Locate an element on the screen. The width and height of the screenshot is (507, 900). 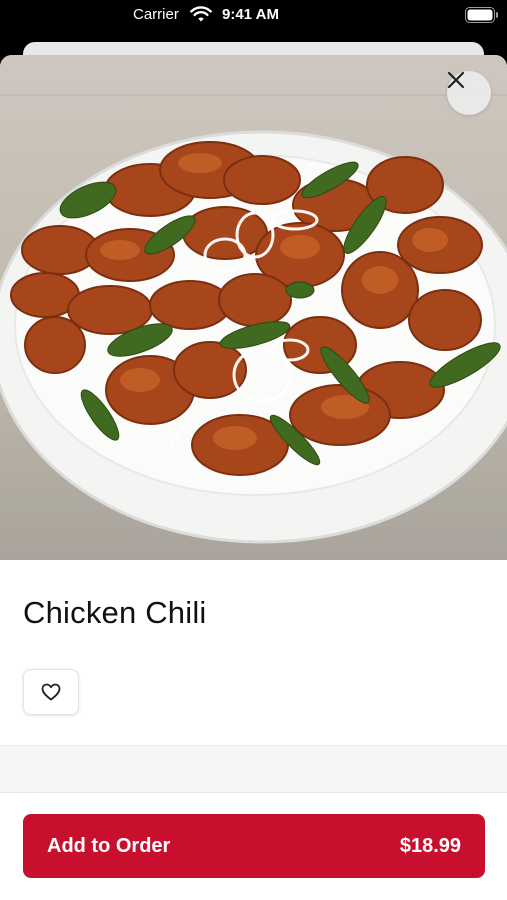
price-label: $18.99 is located at coordinates (430, 845).